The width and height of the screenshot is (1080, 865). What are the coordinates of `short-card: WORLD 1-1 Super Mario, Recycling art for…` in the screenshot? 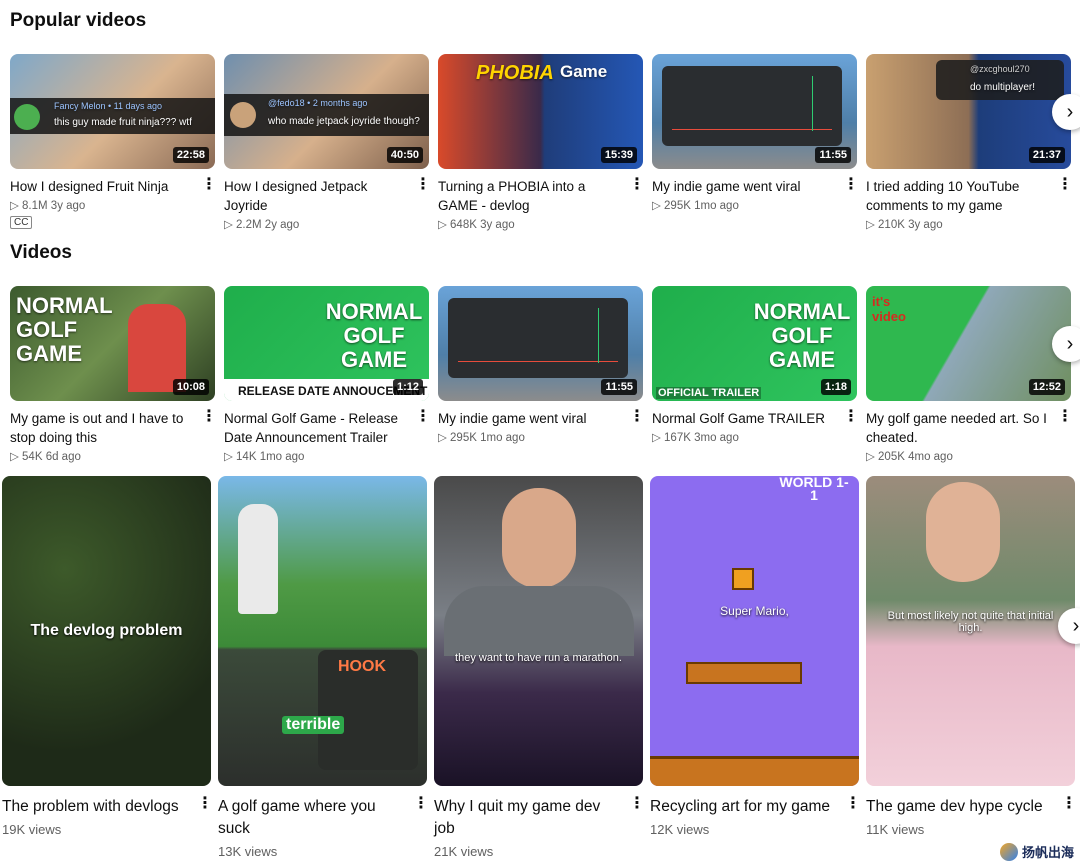 It's located at (755, 667).